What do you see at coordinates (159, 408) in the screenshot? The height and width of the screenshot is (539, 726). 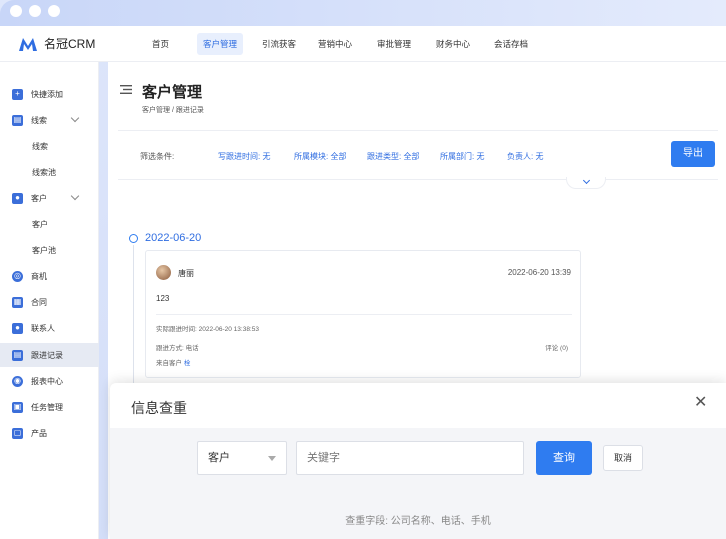 I see `dialog-title: 信息查重` at bounding box center [159, 408].